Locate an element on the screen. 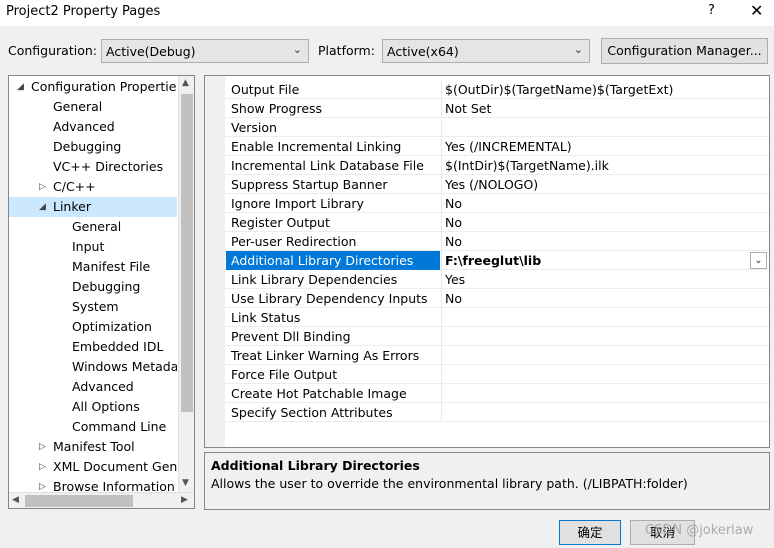 This screenshot has height=548, width=774. tree-item: ▷ XML Document Gene is located at coordinates (93, 467).